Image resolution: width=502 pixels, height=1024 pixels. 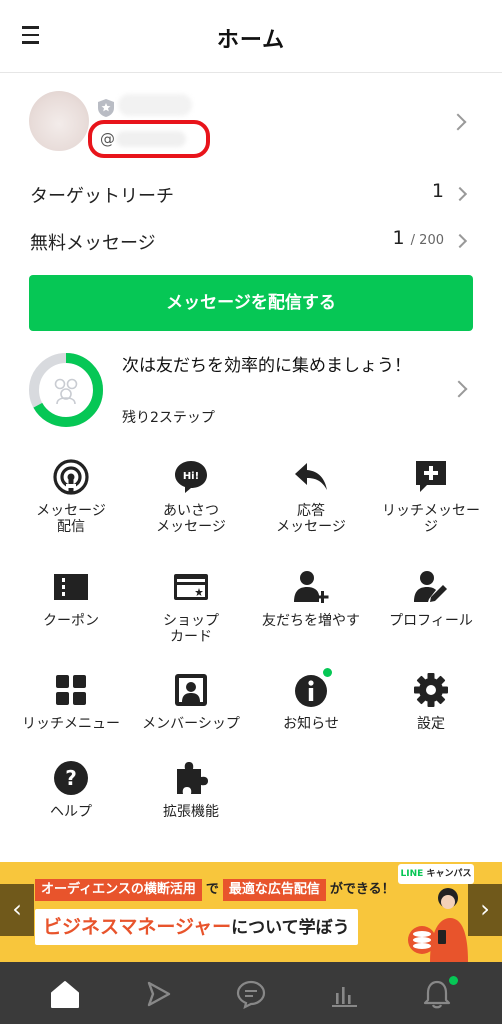 What do you see at coordinates (59, 121) in the screenshot?
I see `avatar` at bounding box center [59, 121].